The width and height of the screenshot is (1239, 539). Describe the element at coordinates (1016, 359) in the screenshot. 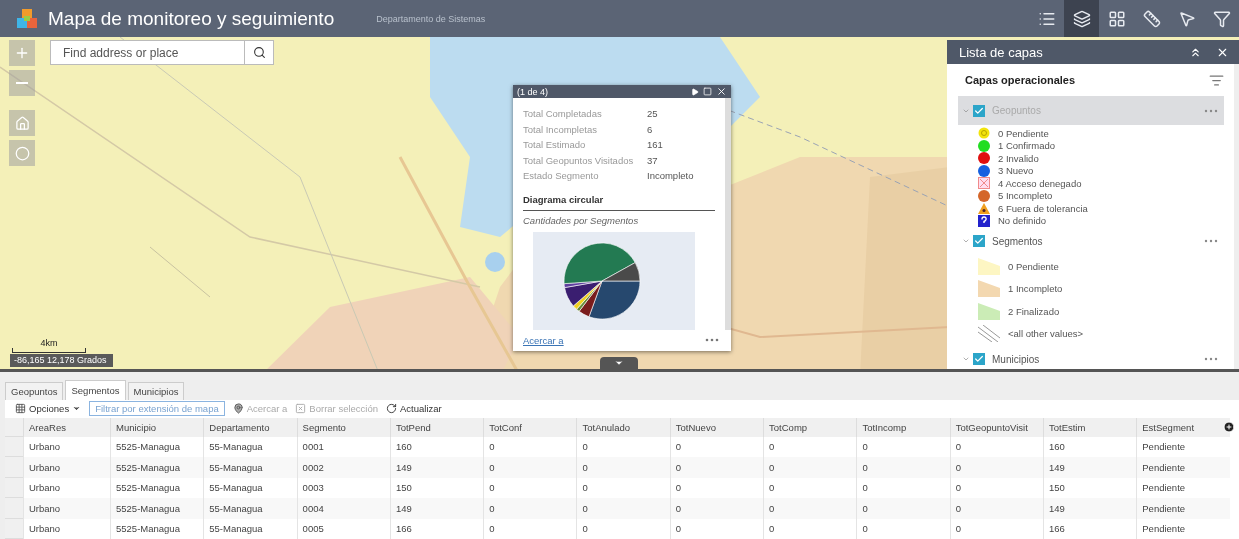

I see `layer-name: Municipios` at that location.